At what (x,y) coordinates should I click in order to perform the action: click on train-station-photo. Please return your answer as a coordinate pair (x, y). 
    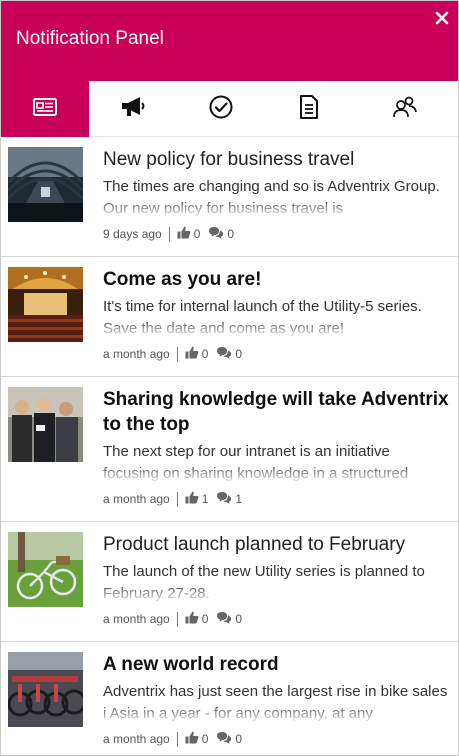
    Looking at the image, I should click on (45, 184).